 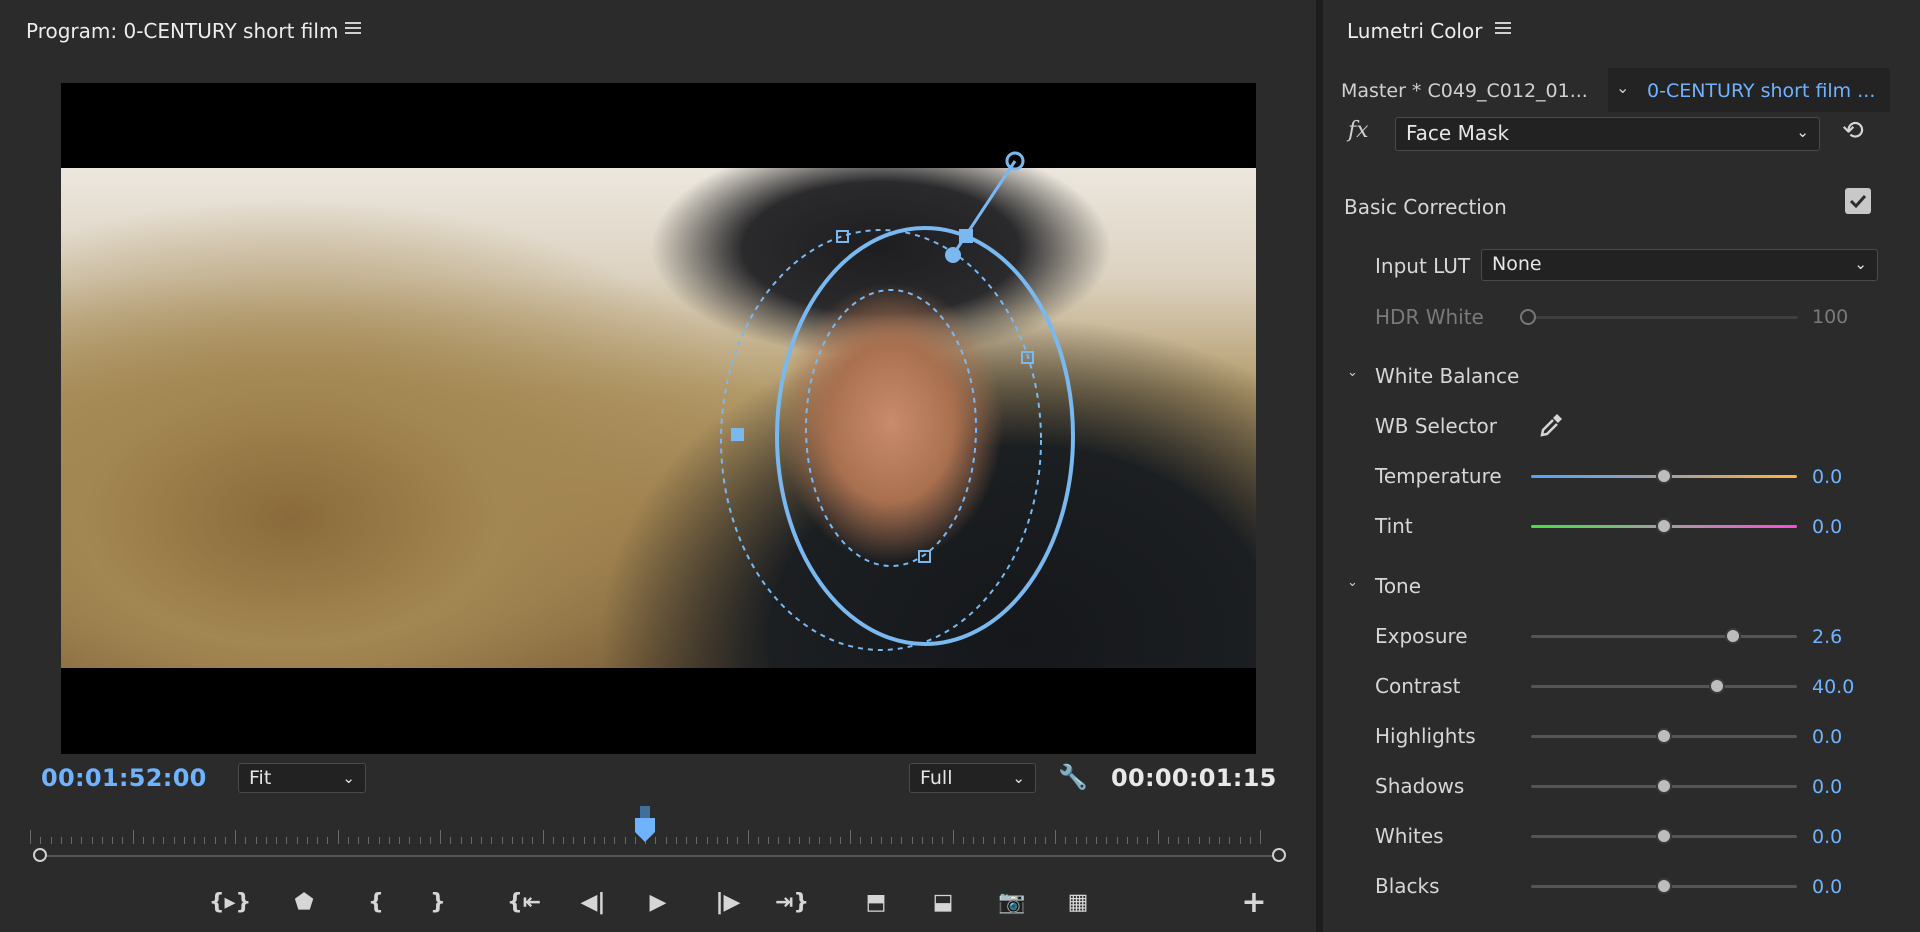 I want to click on wb-selector-label: WB Selector, so click(x=1436, y=426).